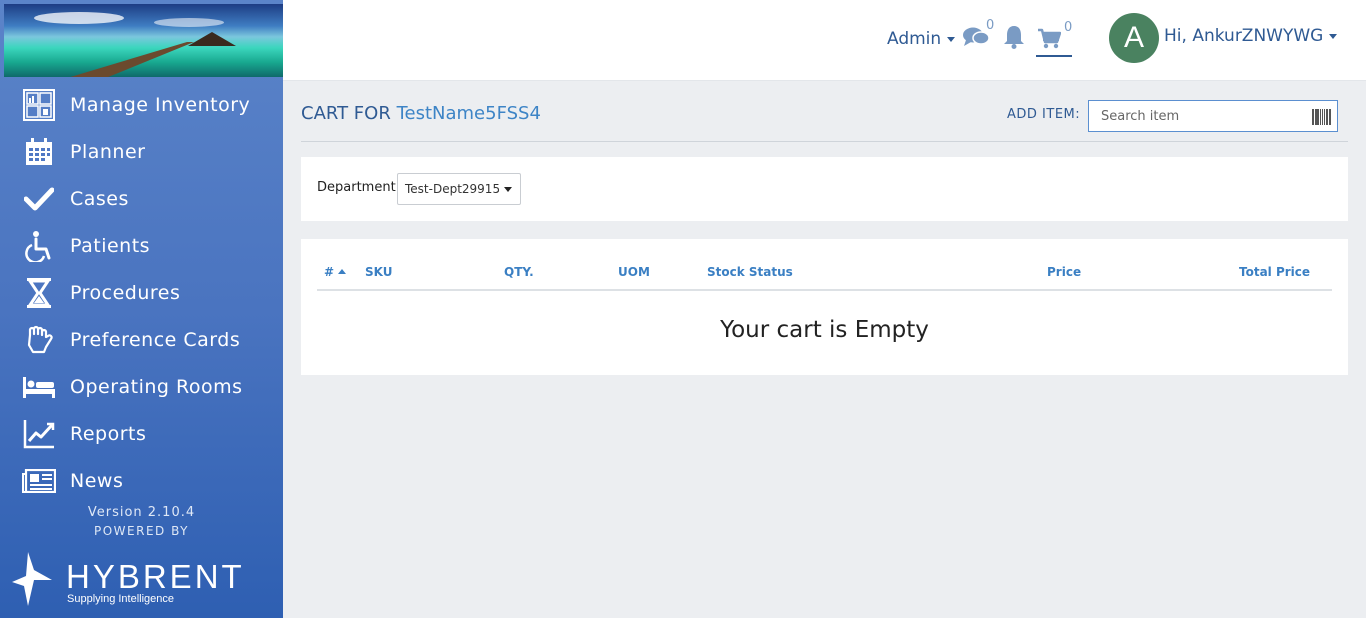 The height and width of the screenshot is (618, 1366). I want to click on sidebar-item-label: Reports, so click(108, 433).